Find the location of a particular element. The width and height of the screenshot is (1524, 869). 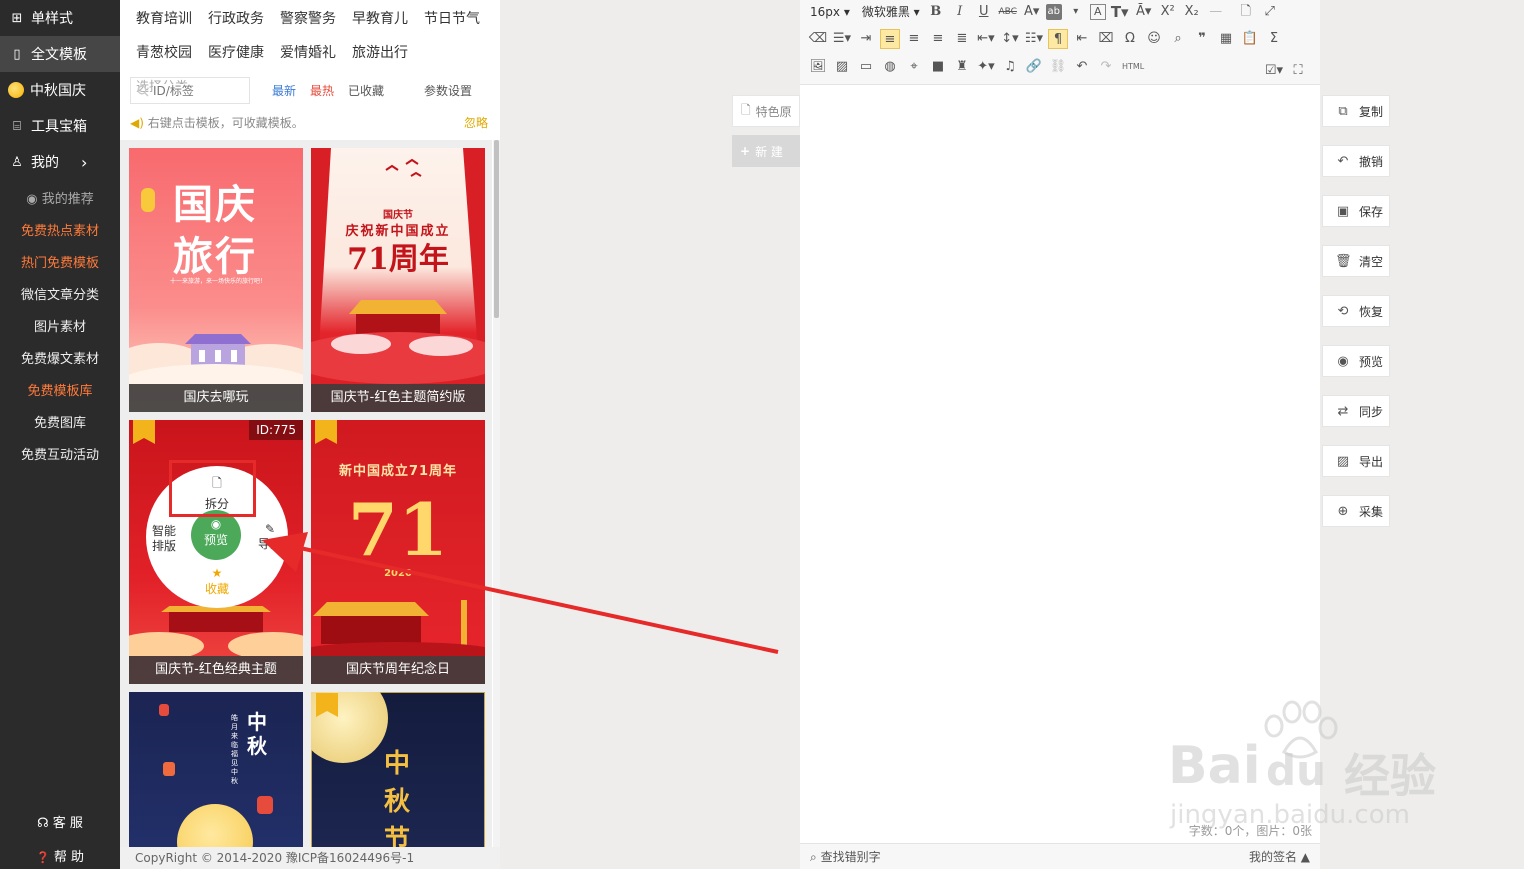

highlight-icon: ab is located at coordinates (1053, 12).